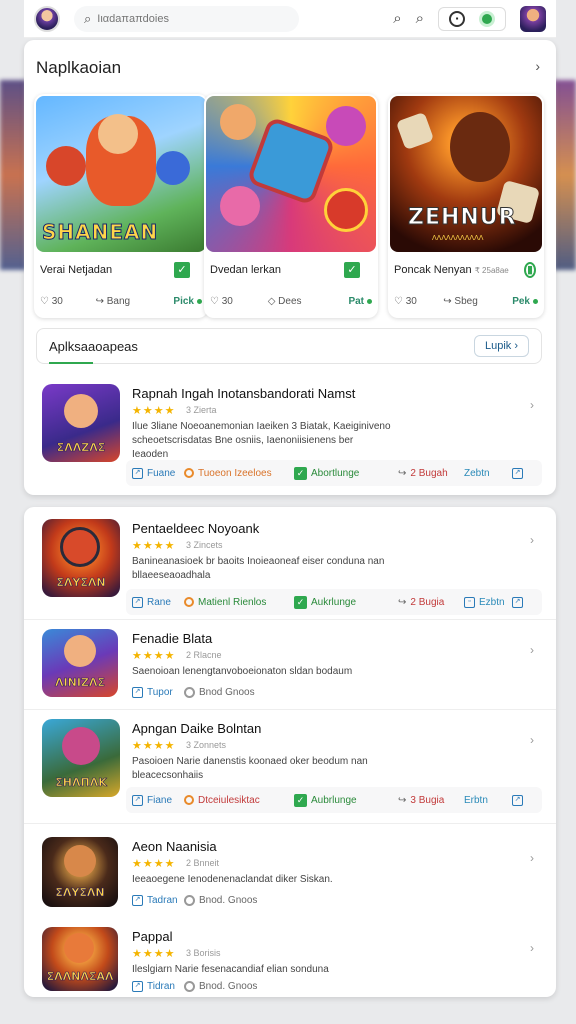 The height and width of the screenshot is (1024, 576). I want to click on search-box: ⌕, so click(186, 18).